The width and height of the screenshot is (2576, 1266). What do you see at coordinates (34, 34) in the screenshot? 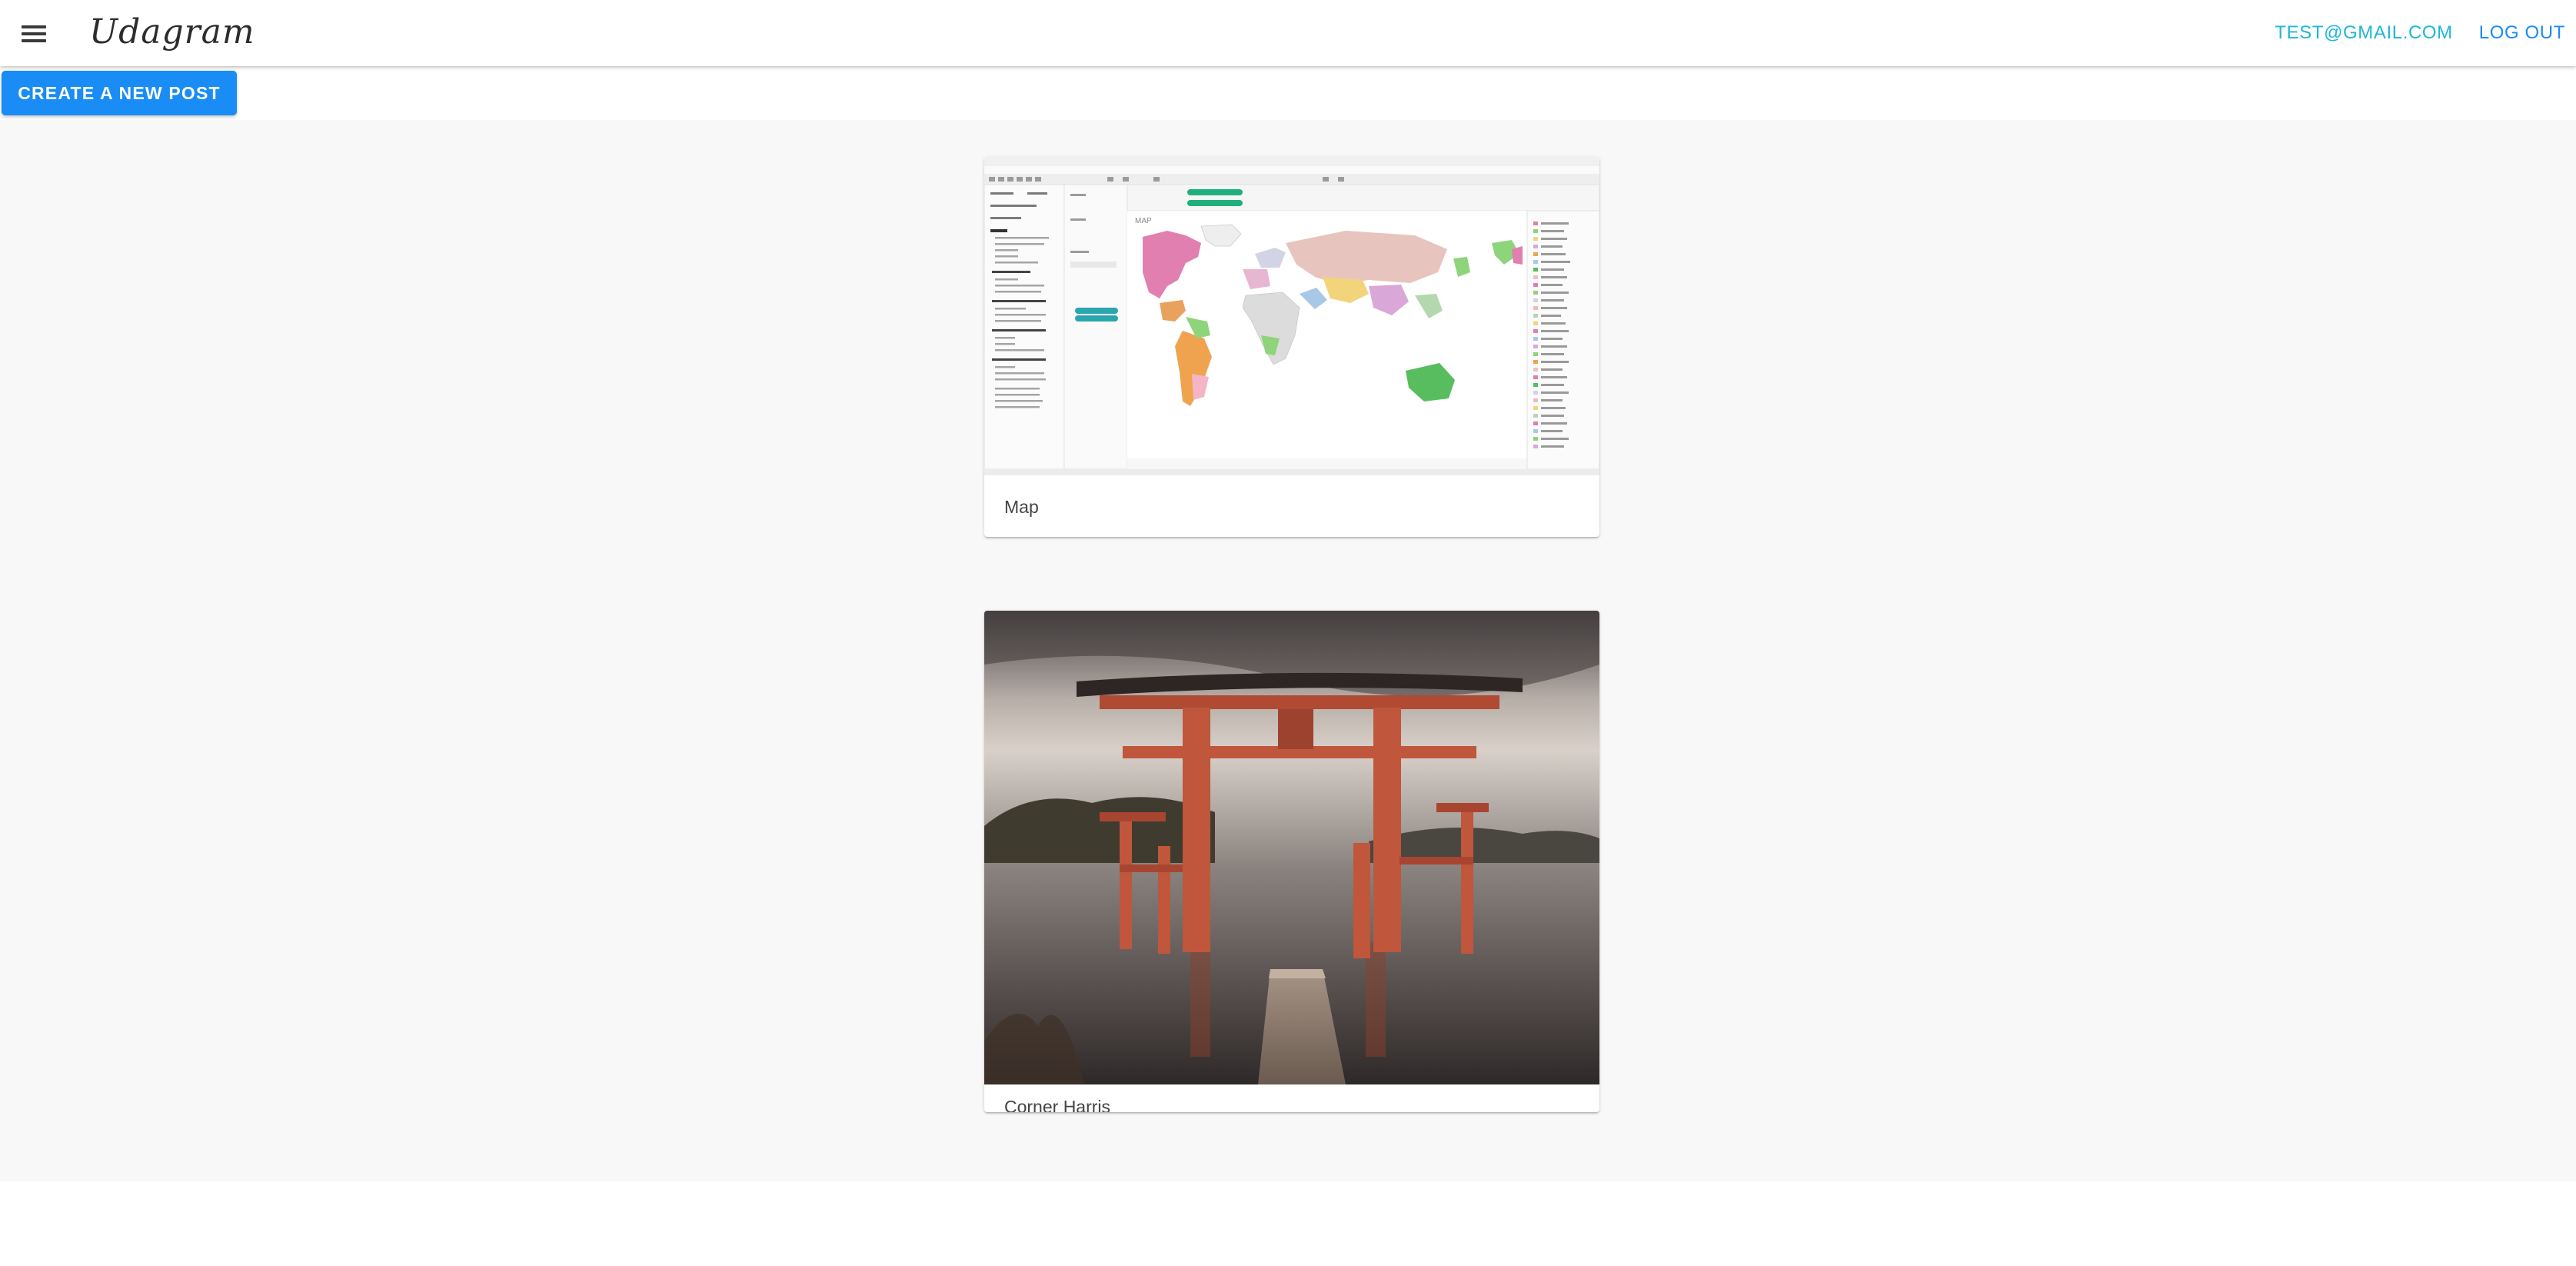
I see `menu-icon` at bounding box center [34, 34].